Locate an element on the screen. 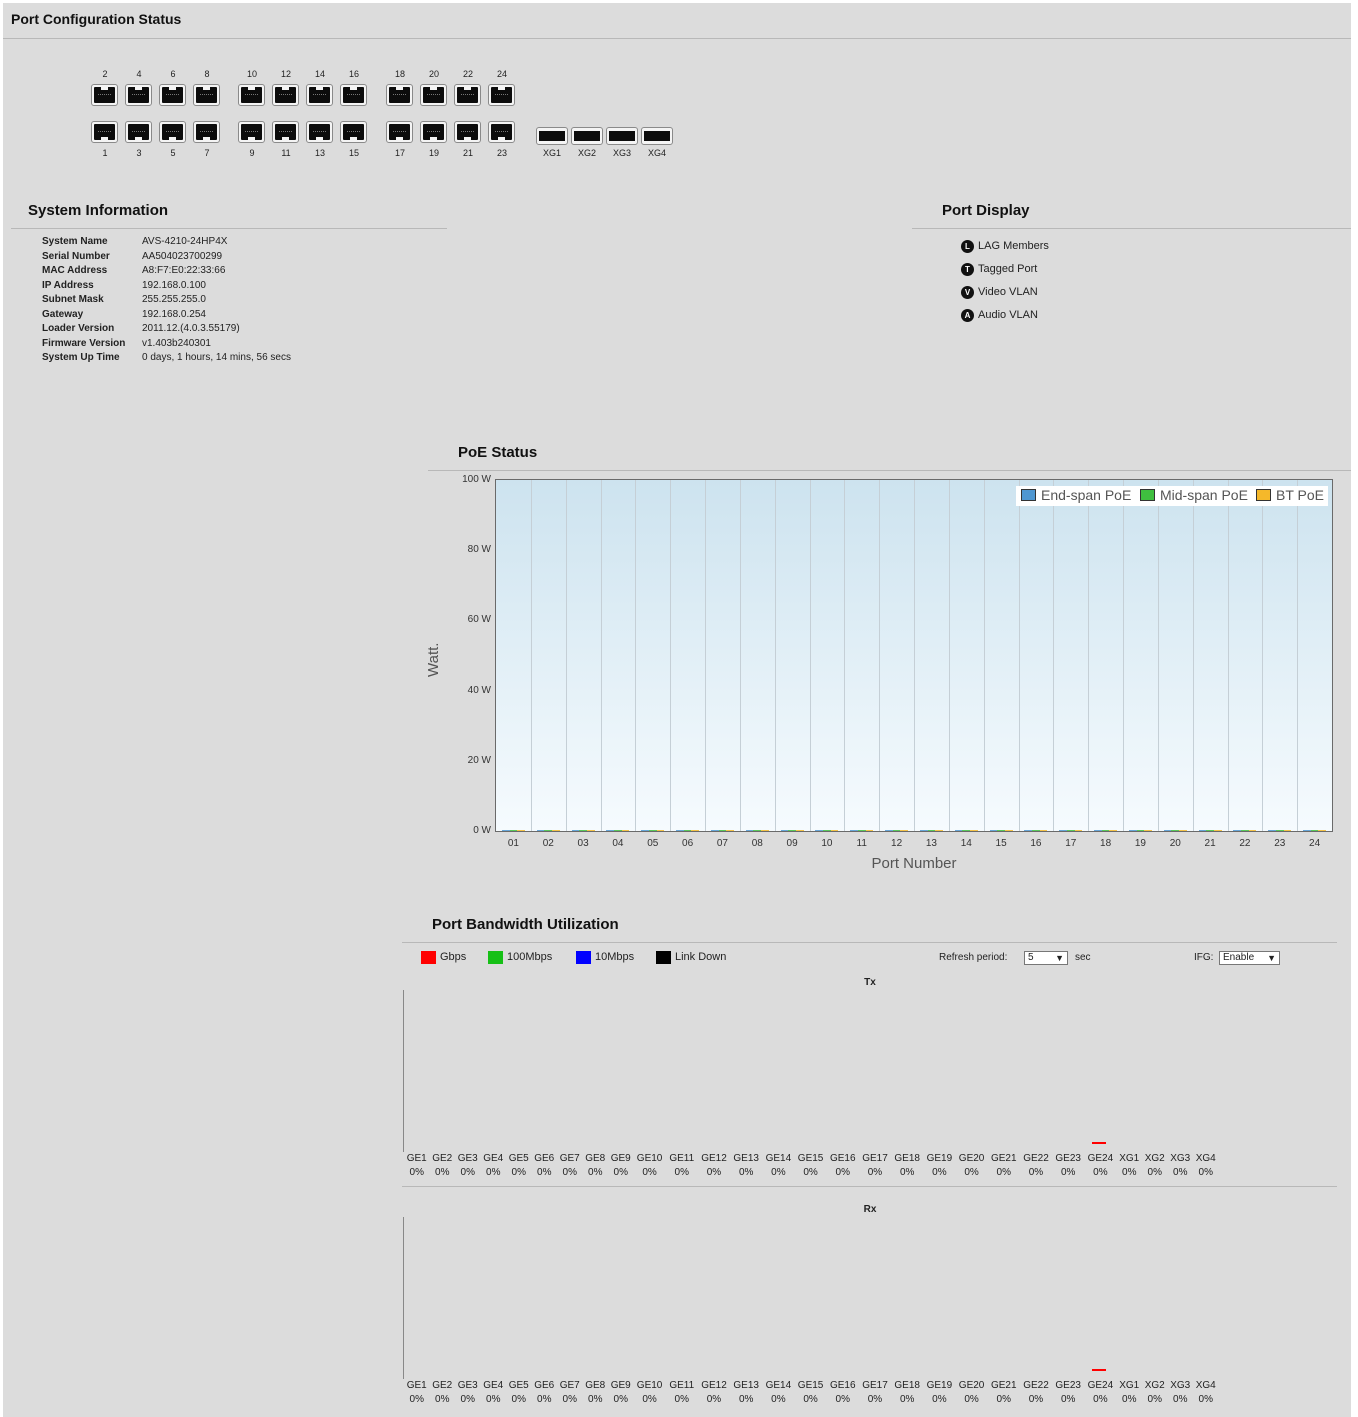  port-name-label: GE15 is located at coordinates (810, 1385).